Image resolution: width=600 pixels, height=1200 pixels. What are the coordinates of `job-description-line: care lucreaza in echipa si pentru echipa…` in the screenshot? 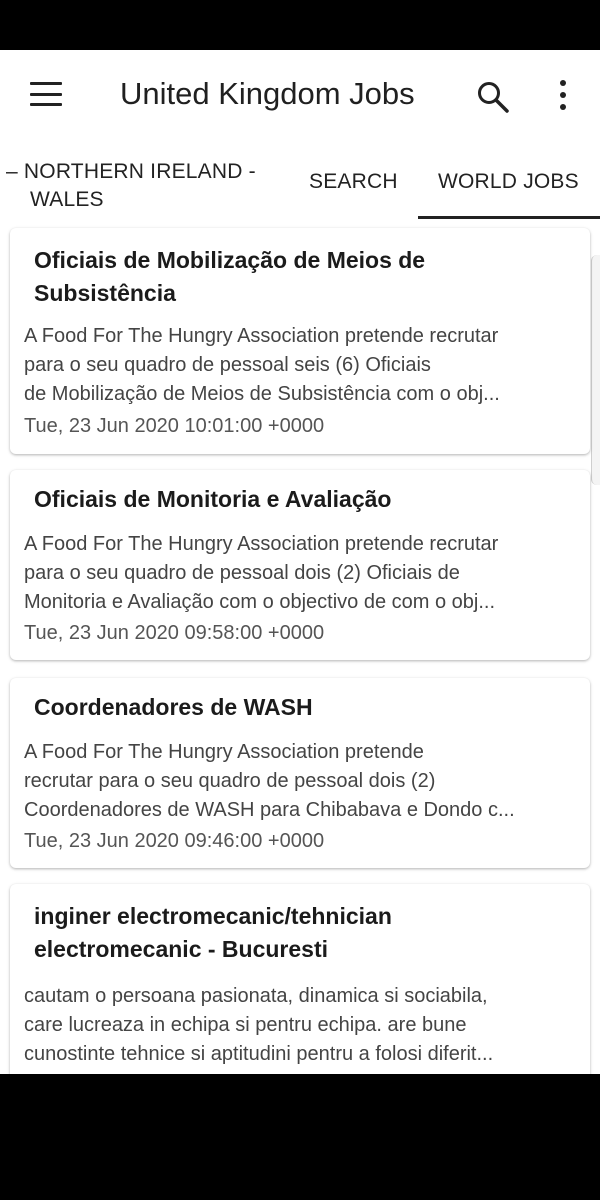 It's located at (245, 1025).